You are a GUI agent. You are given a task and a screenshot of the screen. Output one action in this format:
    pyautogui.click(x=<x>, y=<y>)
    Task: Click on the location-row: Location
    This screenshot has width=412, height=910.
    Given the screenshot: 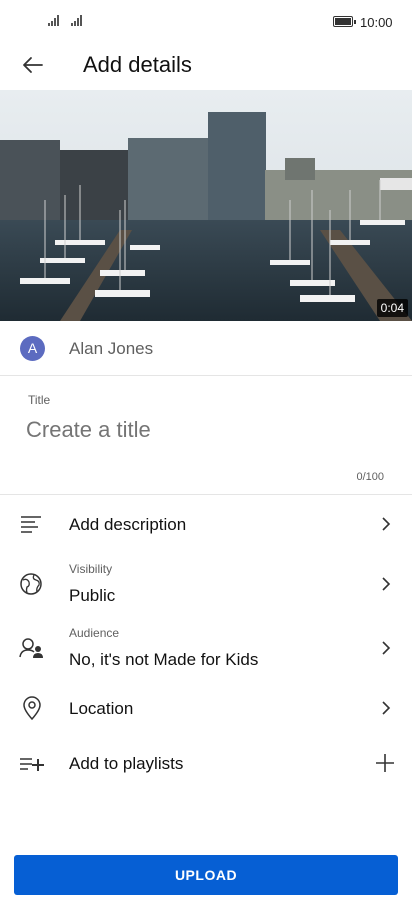 What is the action you would take?
    pyautogui.click(x=206, y=708)
    